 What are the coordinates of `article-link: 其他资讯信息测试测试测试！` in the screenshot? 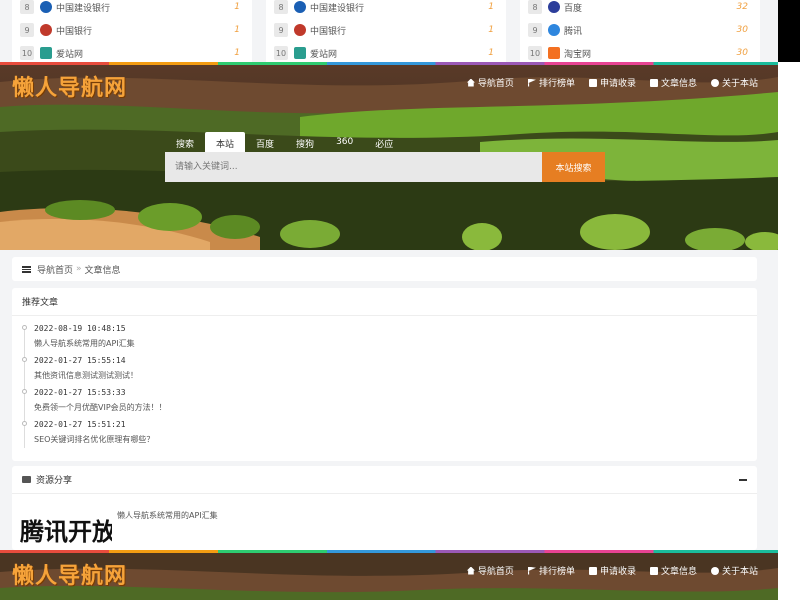 It's located at (178, 376).